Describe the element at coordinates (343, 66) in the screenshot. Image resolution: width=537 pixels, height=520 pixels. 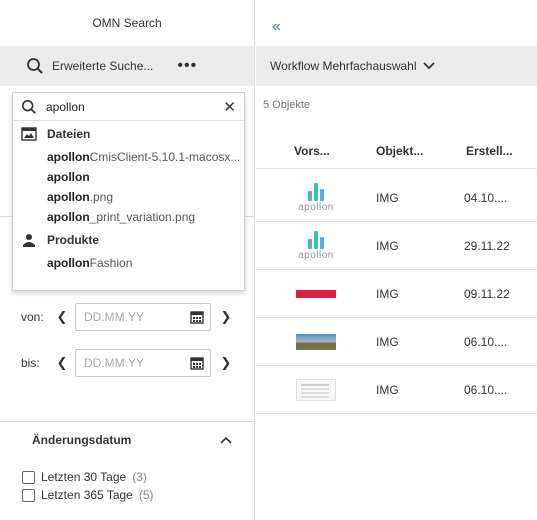
I see `workflow-label: Workflow Mehrfachauswahl` at that location.